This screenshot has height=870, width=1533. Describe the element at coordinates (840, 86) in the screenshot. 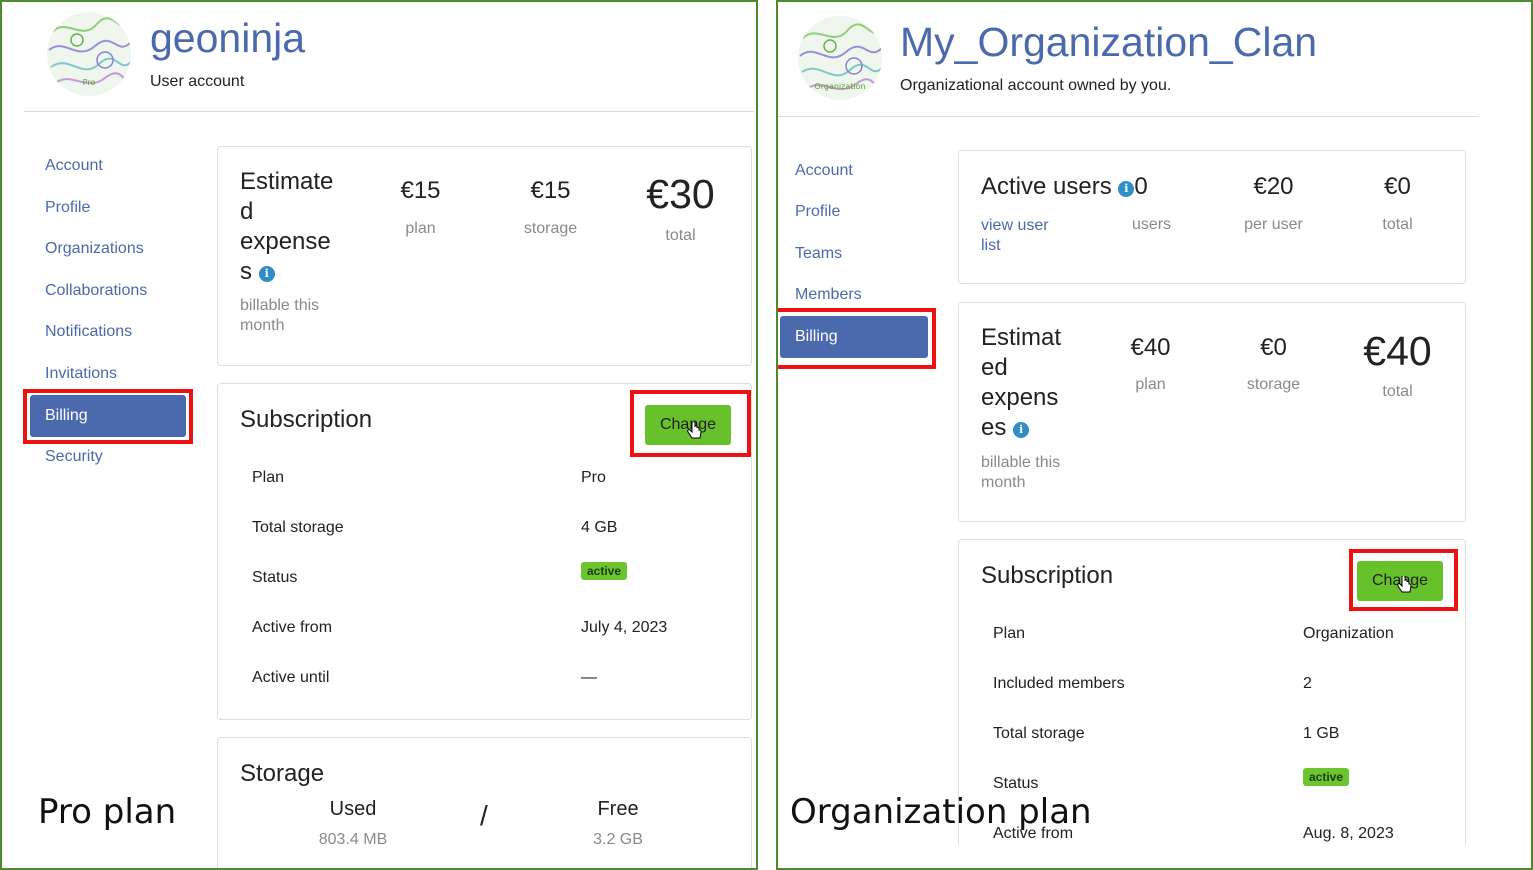

I see `avatar-badge-label: Organization` at that location.